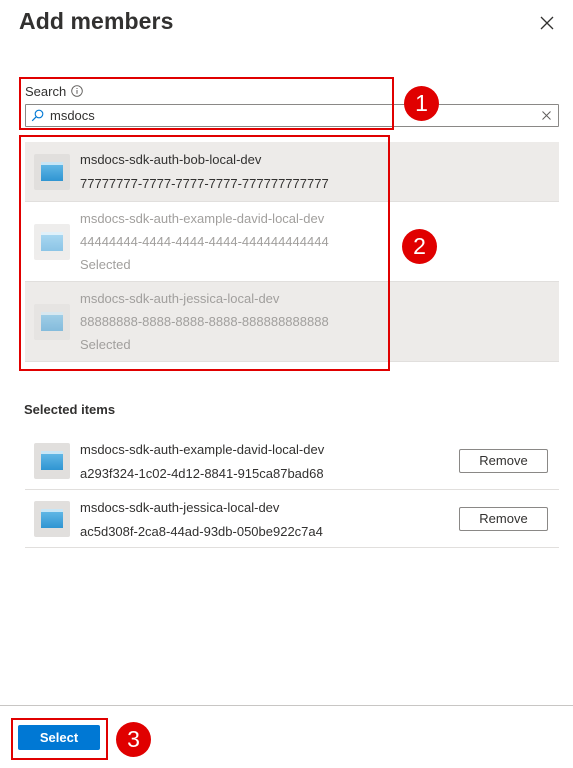 The height and width of the screenshot is (768, 573). Describe the element at coordinates (286, 705) in the screenshot. I see `footer-divider` at that location.